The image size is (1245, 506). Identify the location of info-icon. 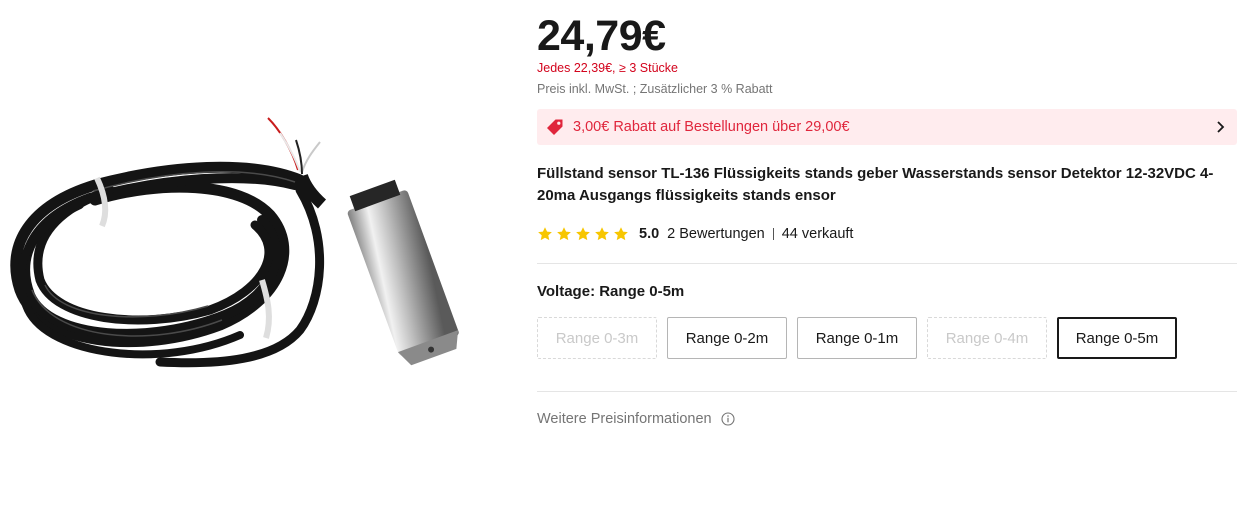
(728, 419).